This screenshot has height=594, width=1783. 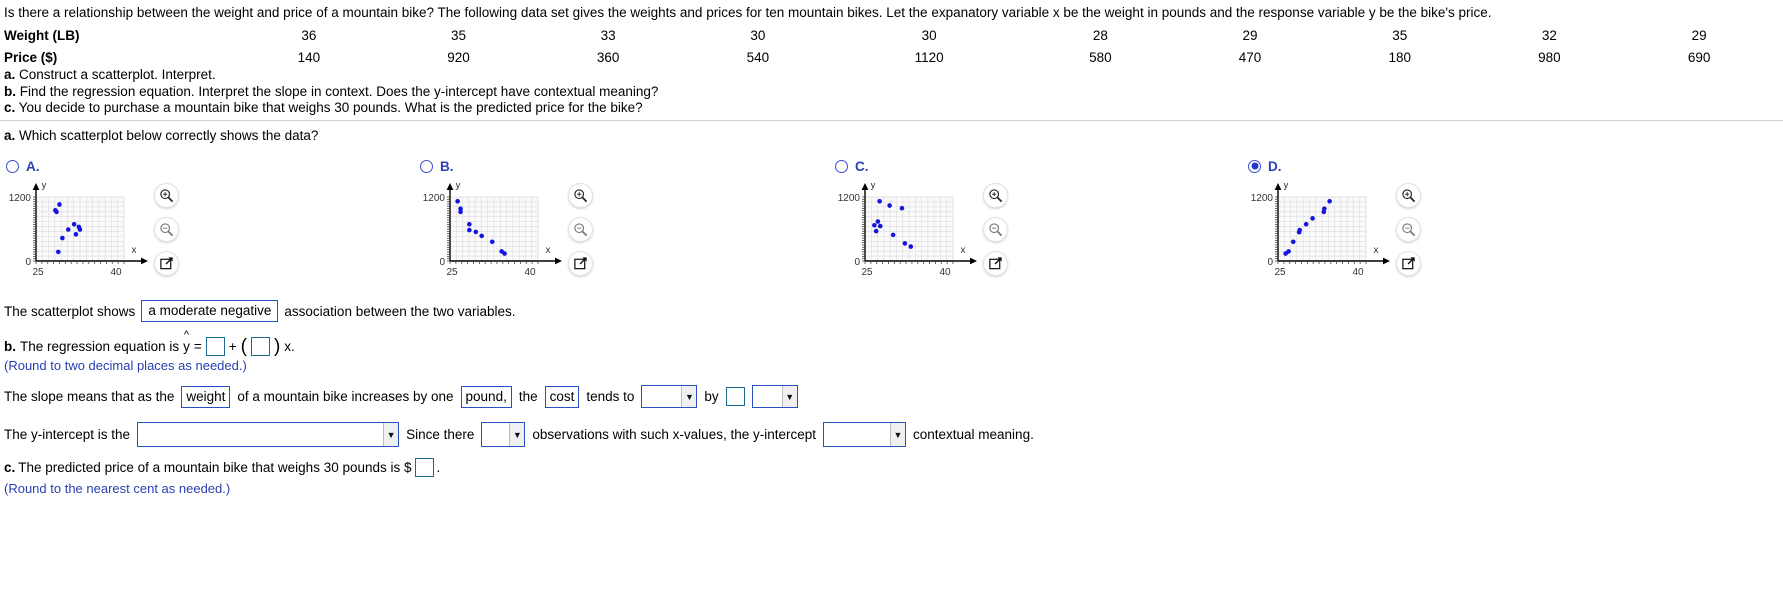 What do you see at coordinates (930, 220) in the screenshot?
I see `choice-c: C. 1200 0 25 40 y x` at bounding box center [930, 220].